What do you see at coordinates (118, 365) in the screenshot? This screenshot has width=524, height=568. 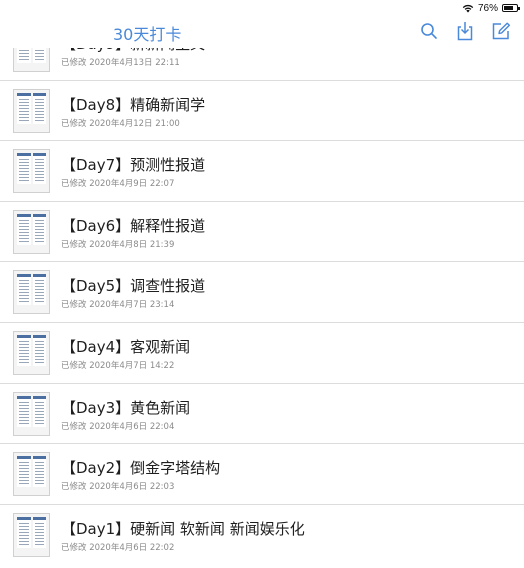 I see `note-modified-date: 已修改 2020年4月7日 14:22` at bounding box center [118, 365].